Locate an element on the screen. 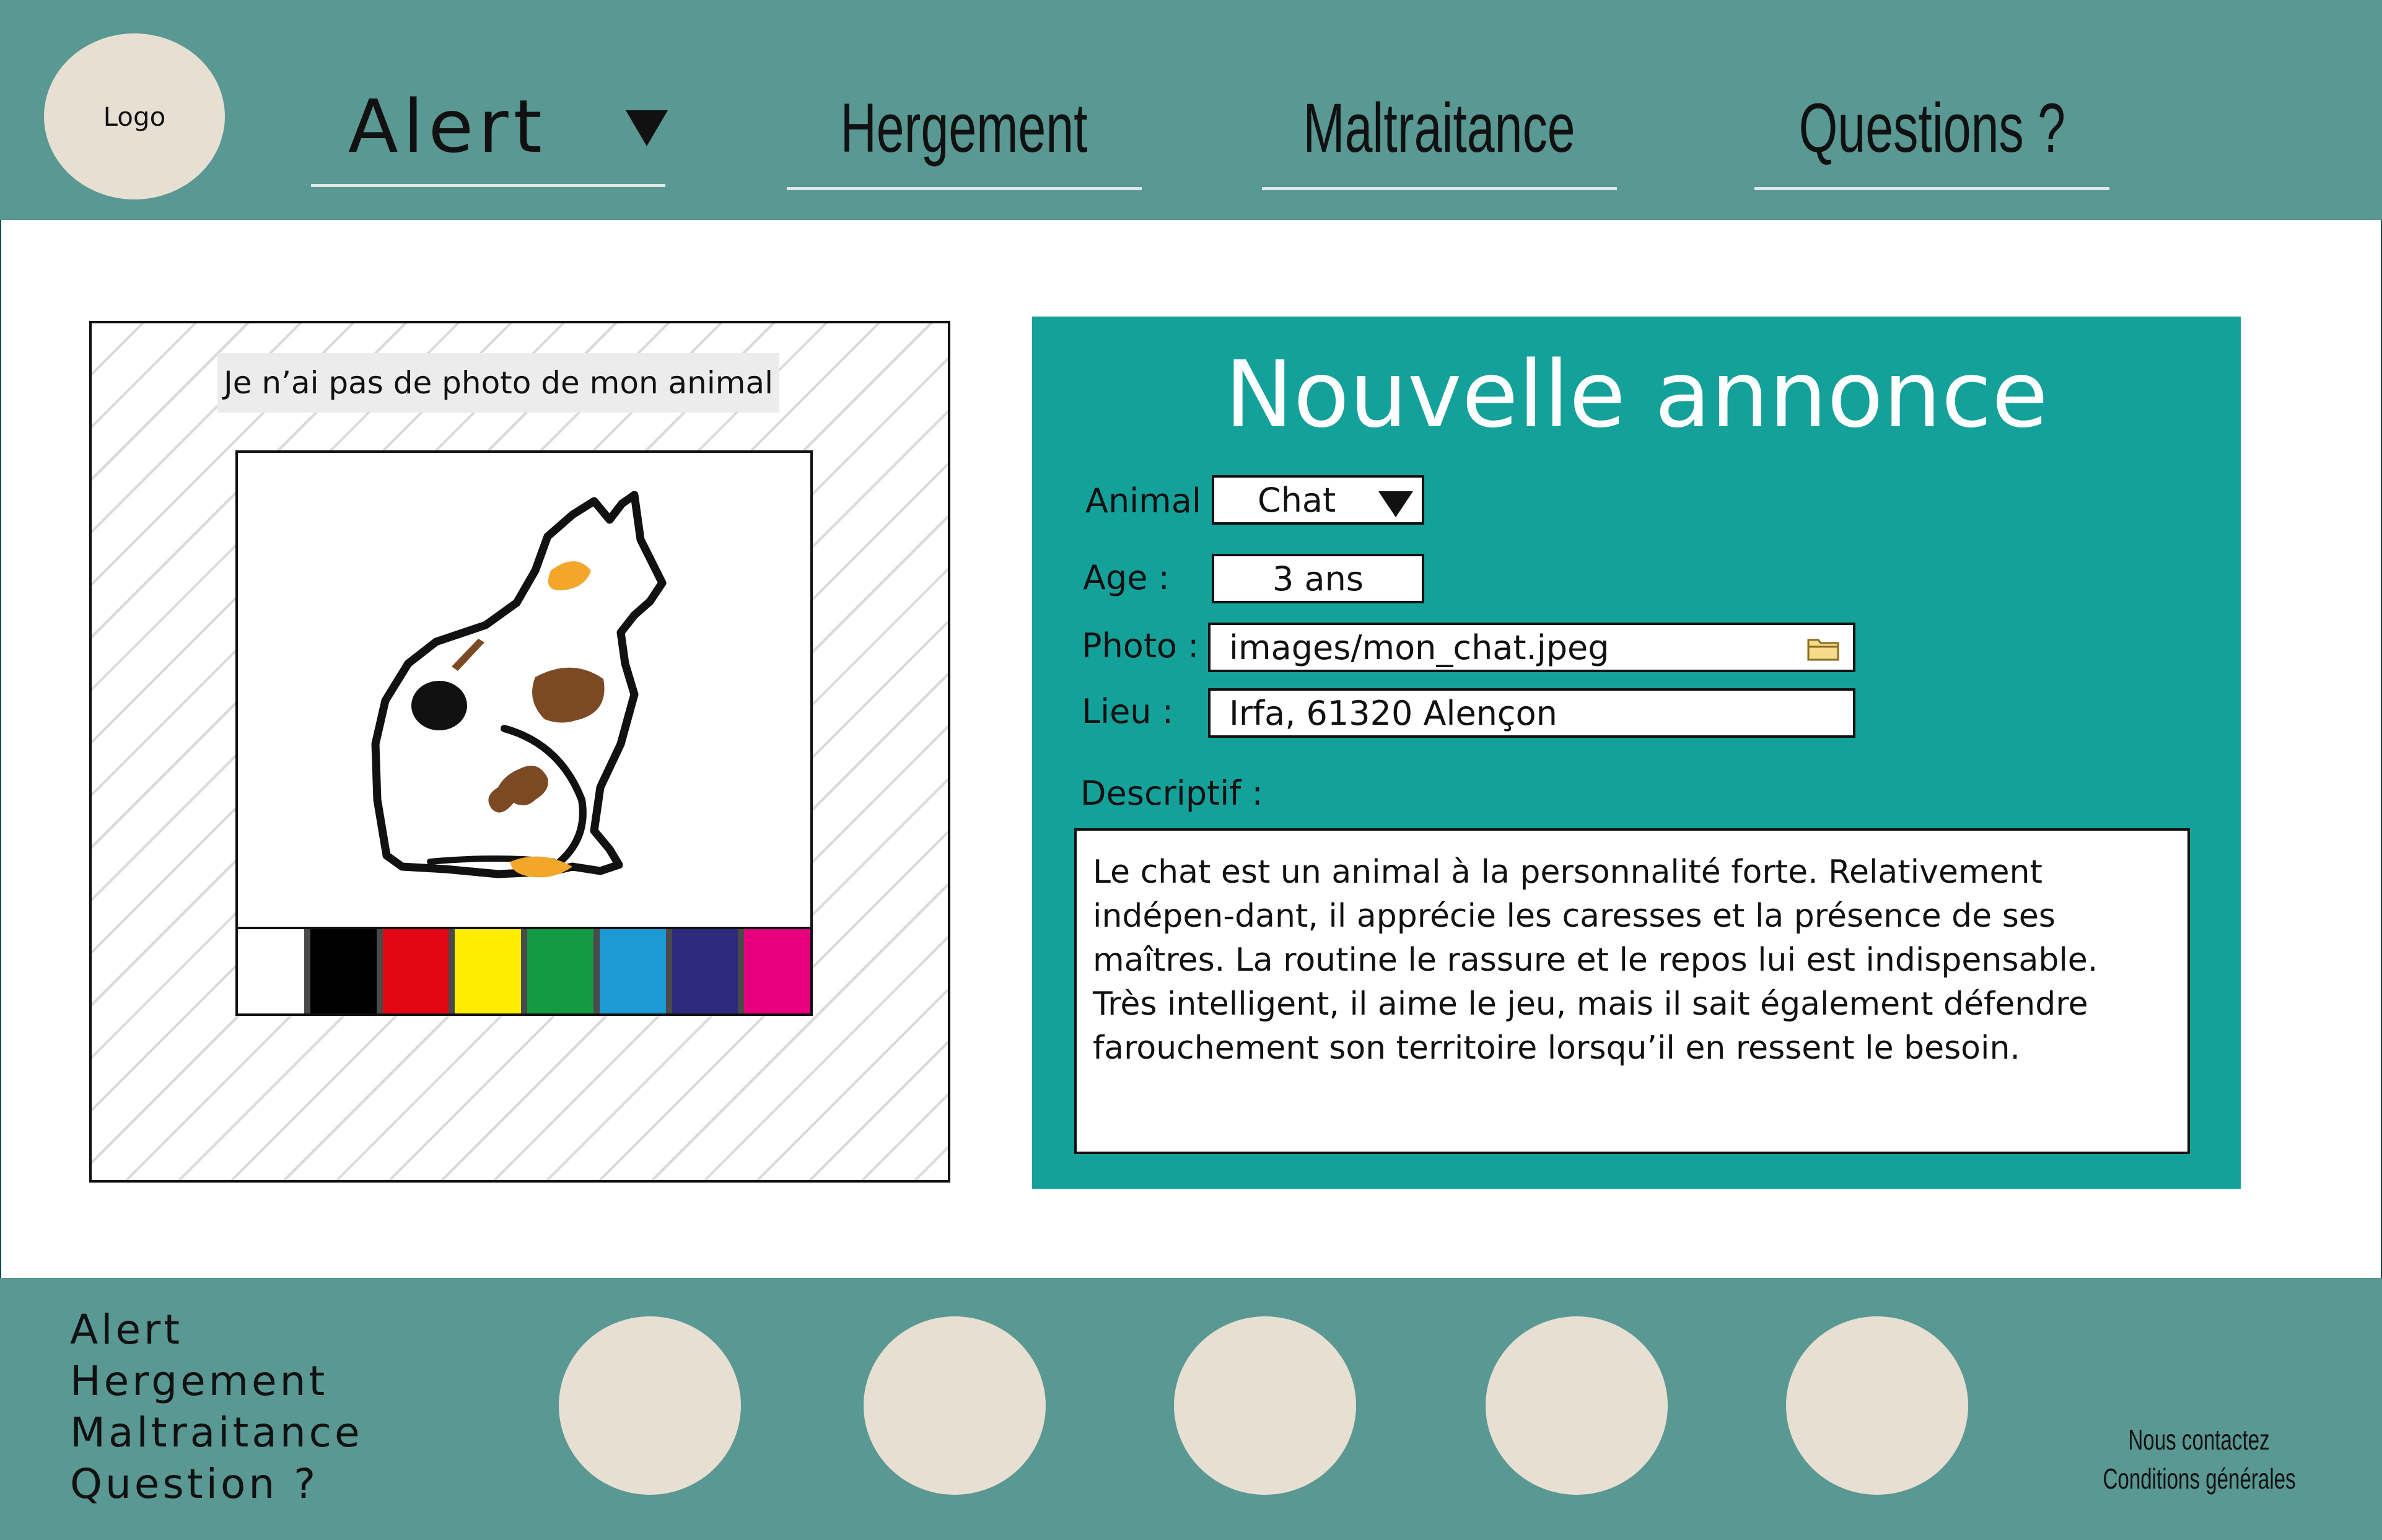 This screenshot has width=2382, height=1540. nav-maltraitance-label: Maltraitance is located at coordinates (1439, 128).